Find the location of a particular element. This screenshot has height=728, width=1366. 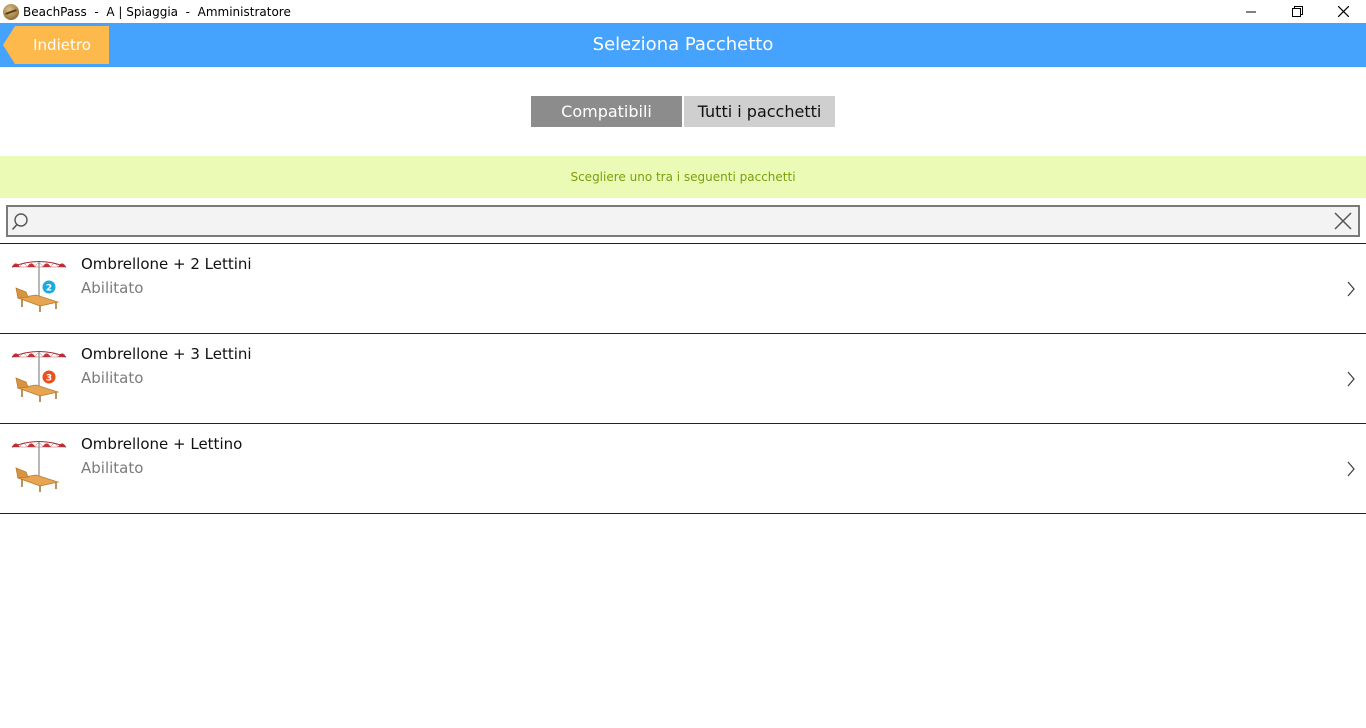

restore-icon is located at coordinates (1297, 11).